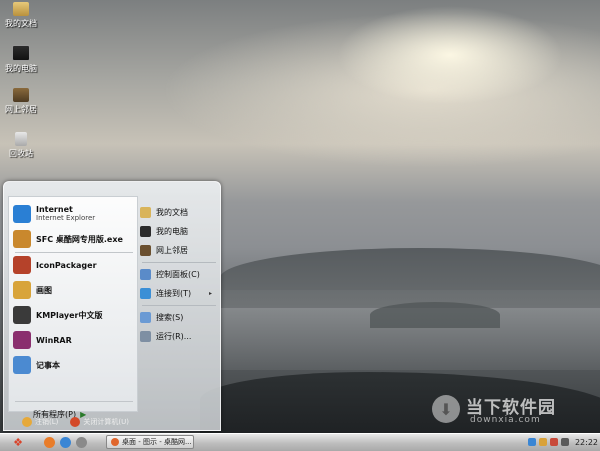  I want to click on shutdown-button: 关闭计算机(U), so click(99, 421).